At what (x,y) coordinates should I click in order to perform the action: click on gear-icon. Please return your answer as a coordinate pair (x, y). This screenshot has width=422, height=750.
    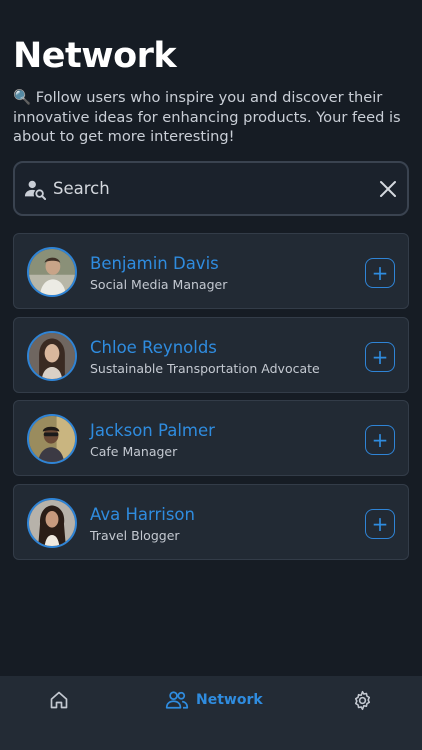
    Looking at the image, I should click on (362, 700).